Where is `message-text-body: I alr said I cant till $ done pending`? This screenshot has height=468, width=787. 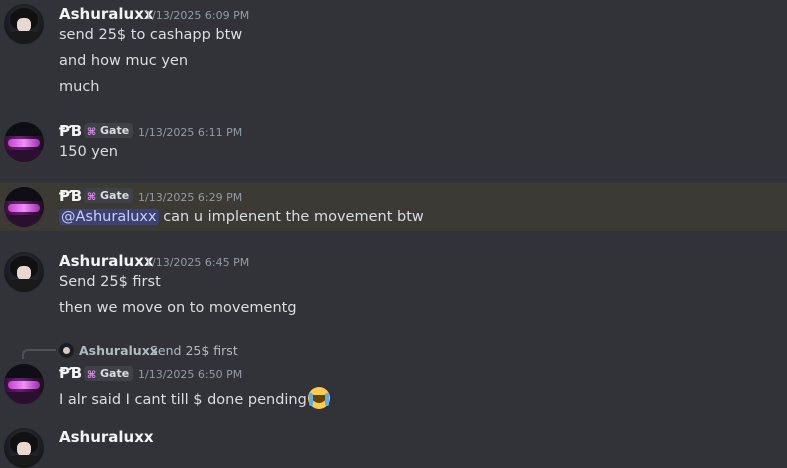 message-text-body: I alr said I cant till $ done pending is located at coordinates (183, 400).